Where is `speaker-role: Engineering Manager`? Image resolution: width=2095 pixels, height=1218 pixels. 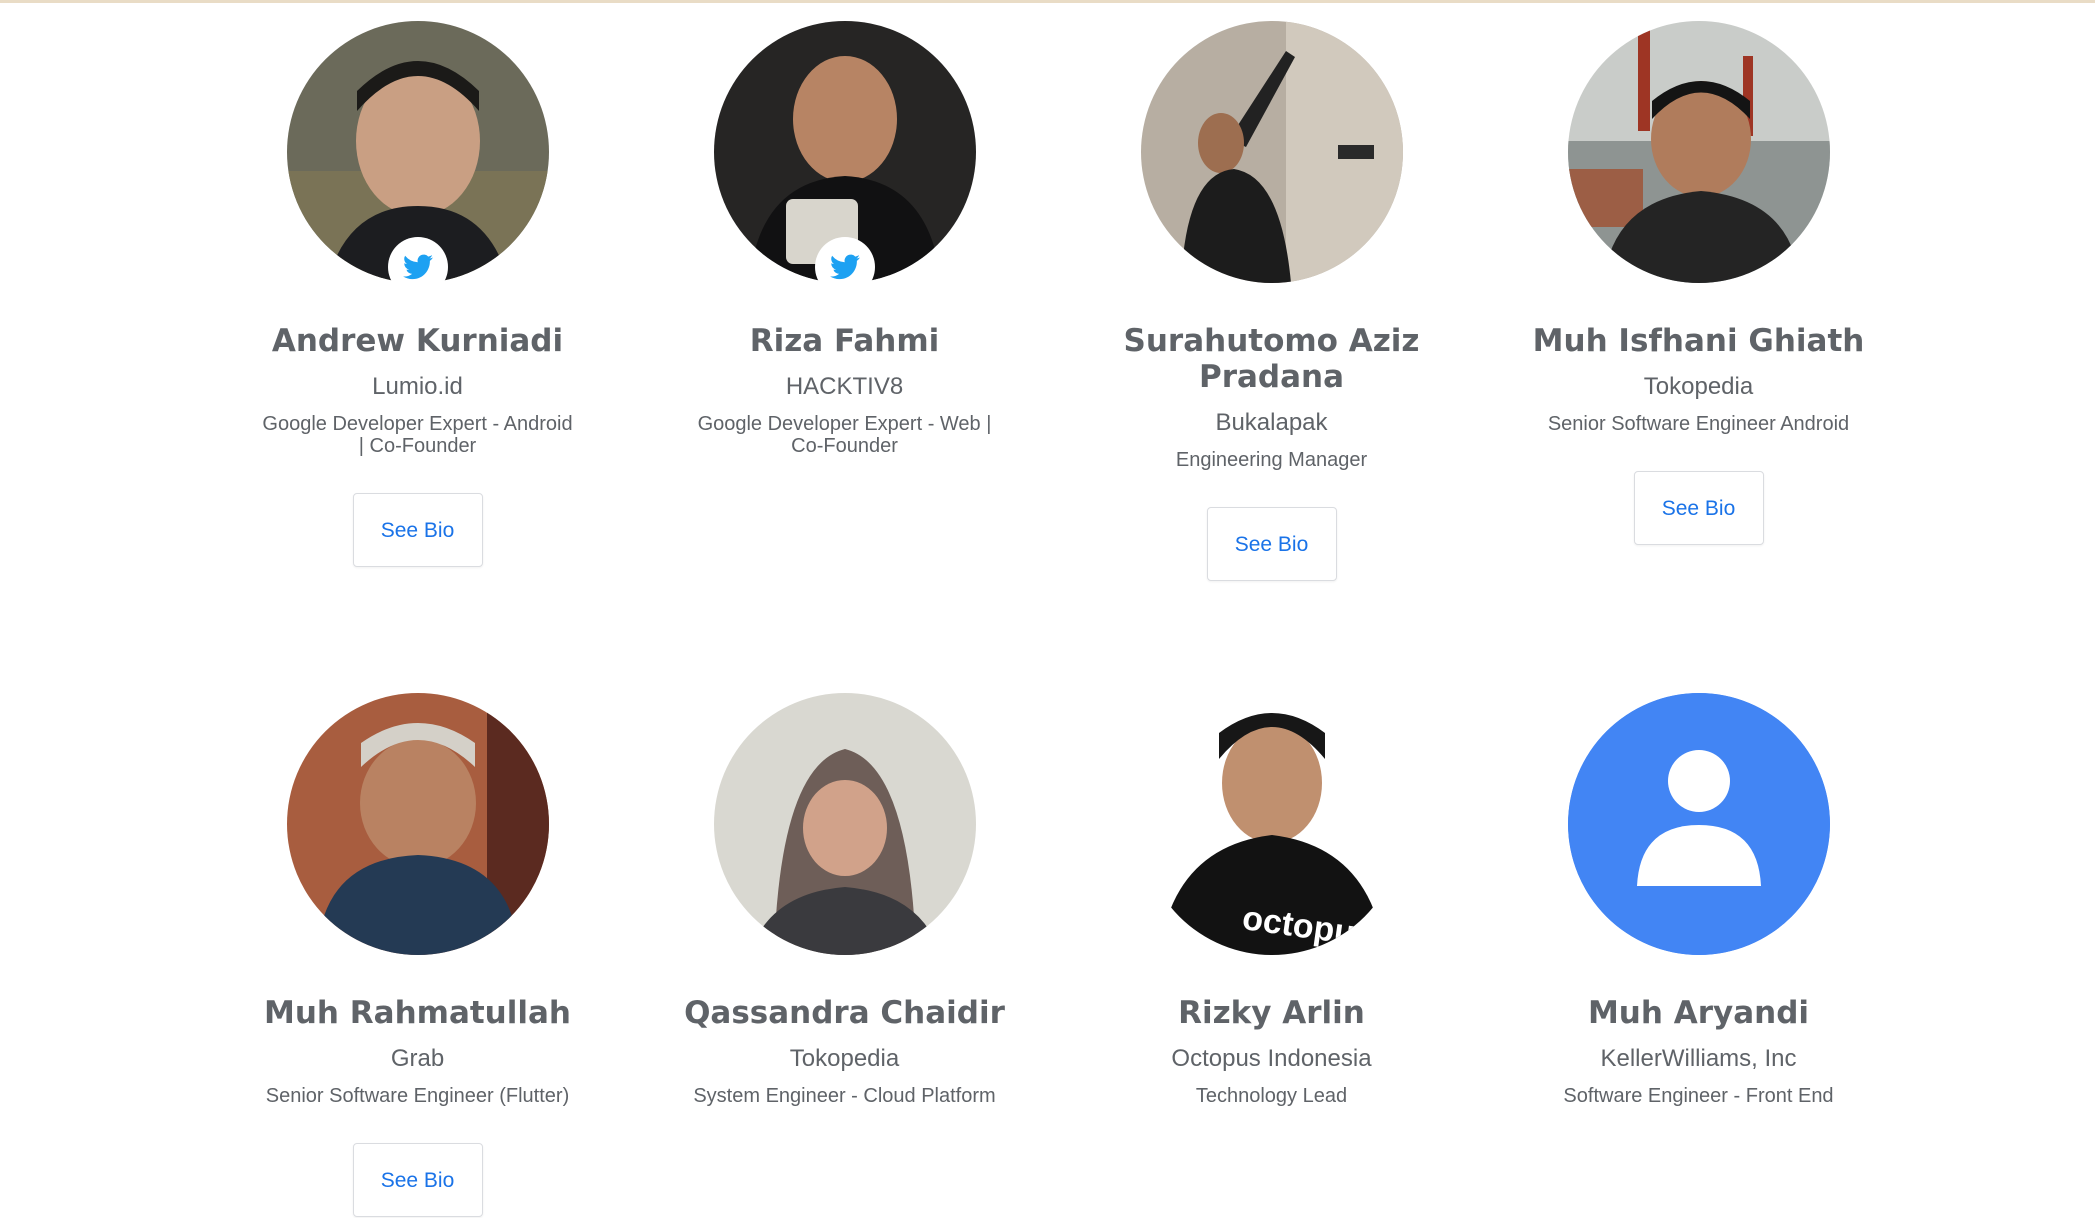
speaker-role: Engineering Manager is located at coordinates (1271, 460).